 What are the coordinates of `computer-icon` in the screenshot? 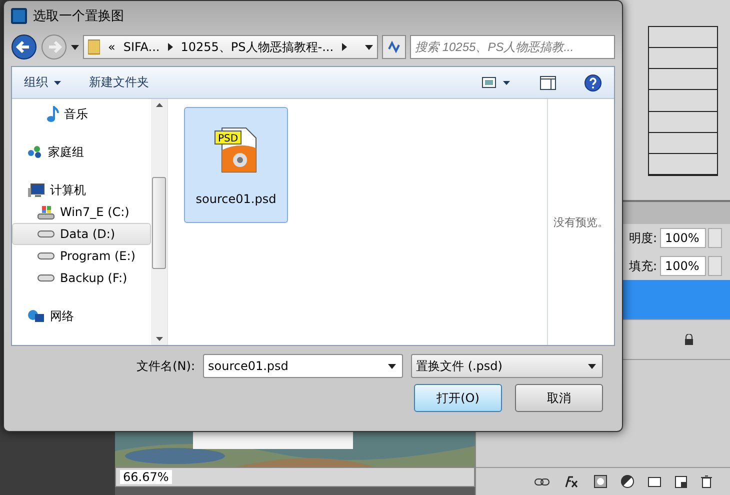 It's located at (36, 190).